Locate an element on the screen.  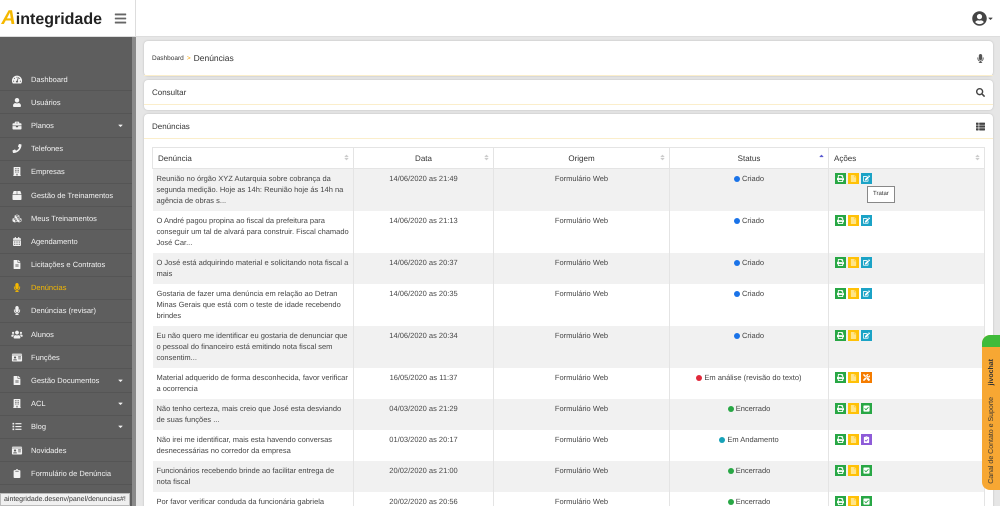
calendar-icon is located at coordinates (17, 241).